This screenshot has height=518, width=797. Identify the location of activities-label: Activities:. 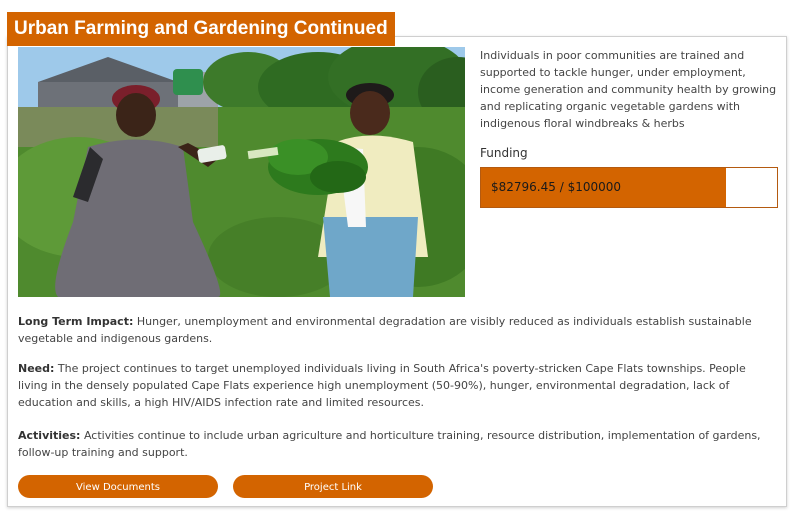
(49, 435).